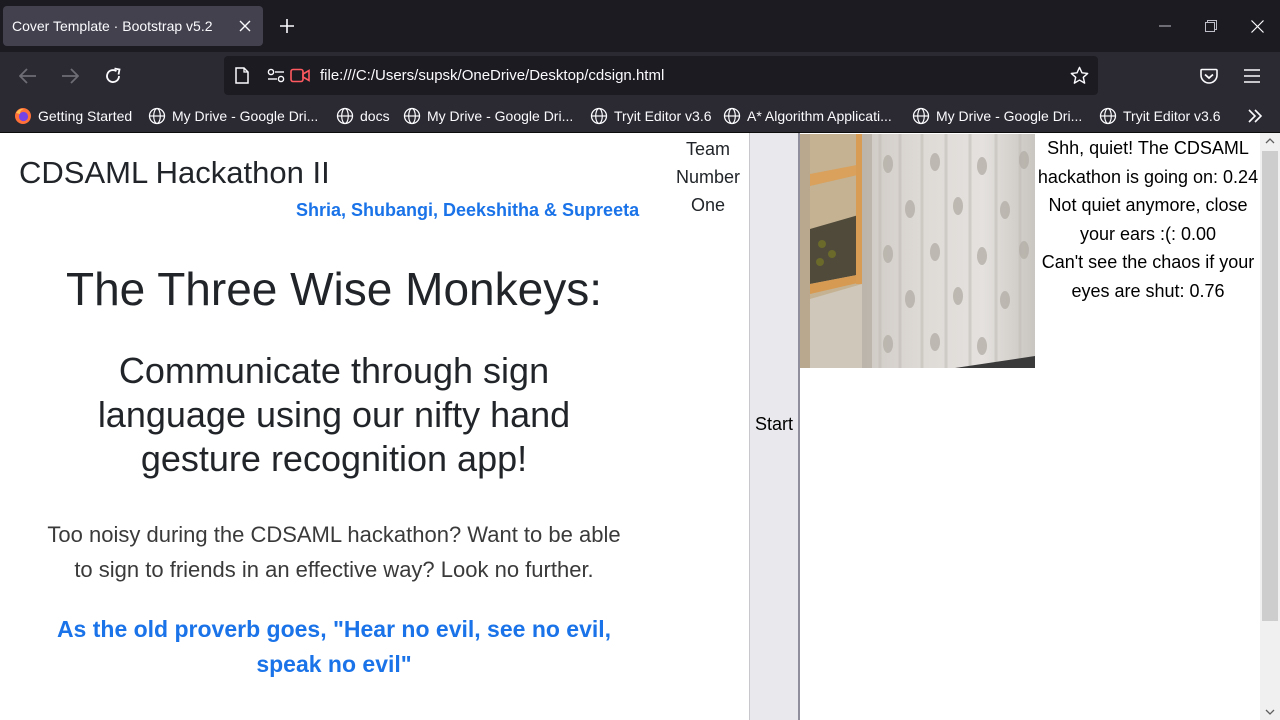 The width and height of the screenshot is (1280, 720). I want to click on back-button, so click(28, 76).